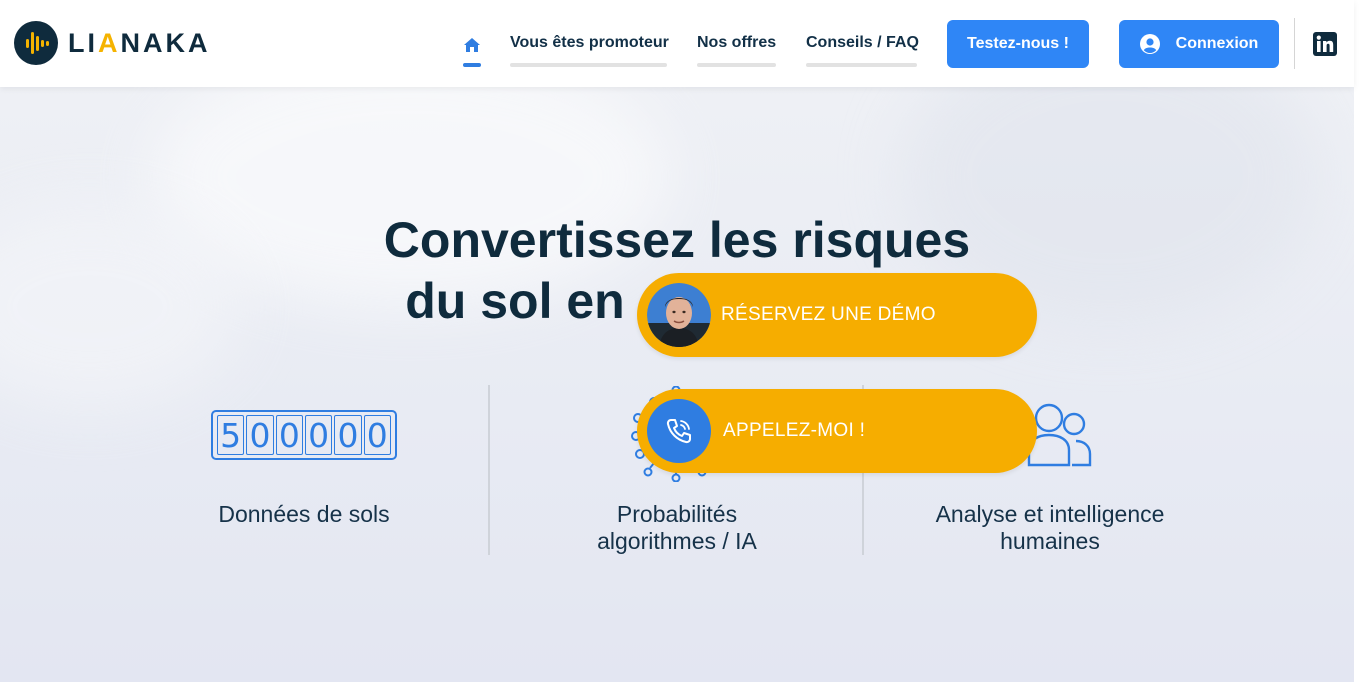 The height and width of the screenshot is (682, 1366). What do you see at coordinates (794, 430) in the screenshot?
I see `call-me-label: APPELEZ-MOI !` at bounding box center [794, 430].